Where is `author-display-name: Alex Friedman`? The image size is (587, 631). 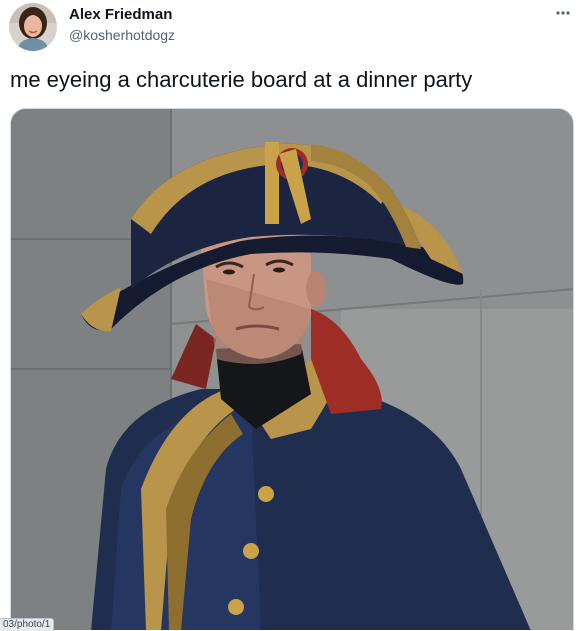
author-display-name: Alex Friedman is located at coordinates (120, 14).